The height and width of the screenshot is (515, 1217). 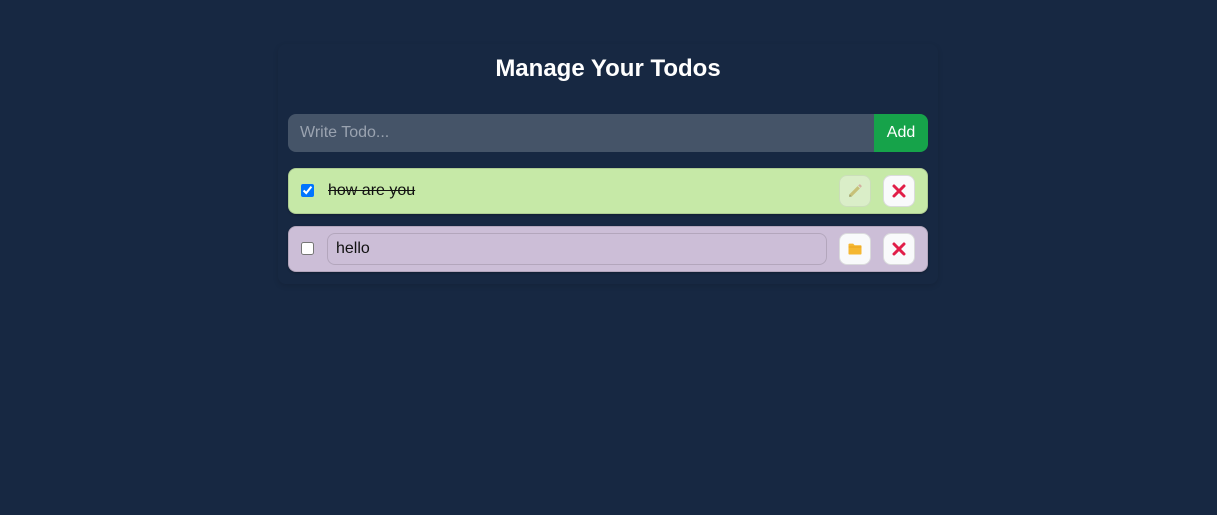 I want to click on folder-icon, so click(x=855, y=249).